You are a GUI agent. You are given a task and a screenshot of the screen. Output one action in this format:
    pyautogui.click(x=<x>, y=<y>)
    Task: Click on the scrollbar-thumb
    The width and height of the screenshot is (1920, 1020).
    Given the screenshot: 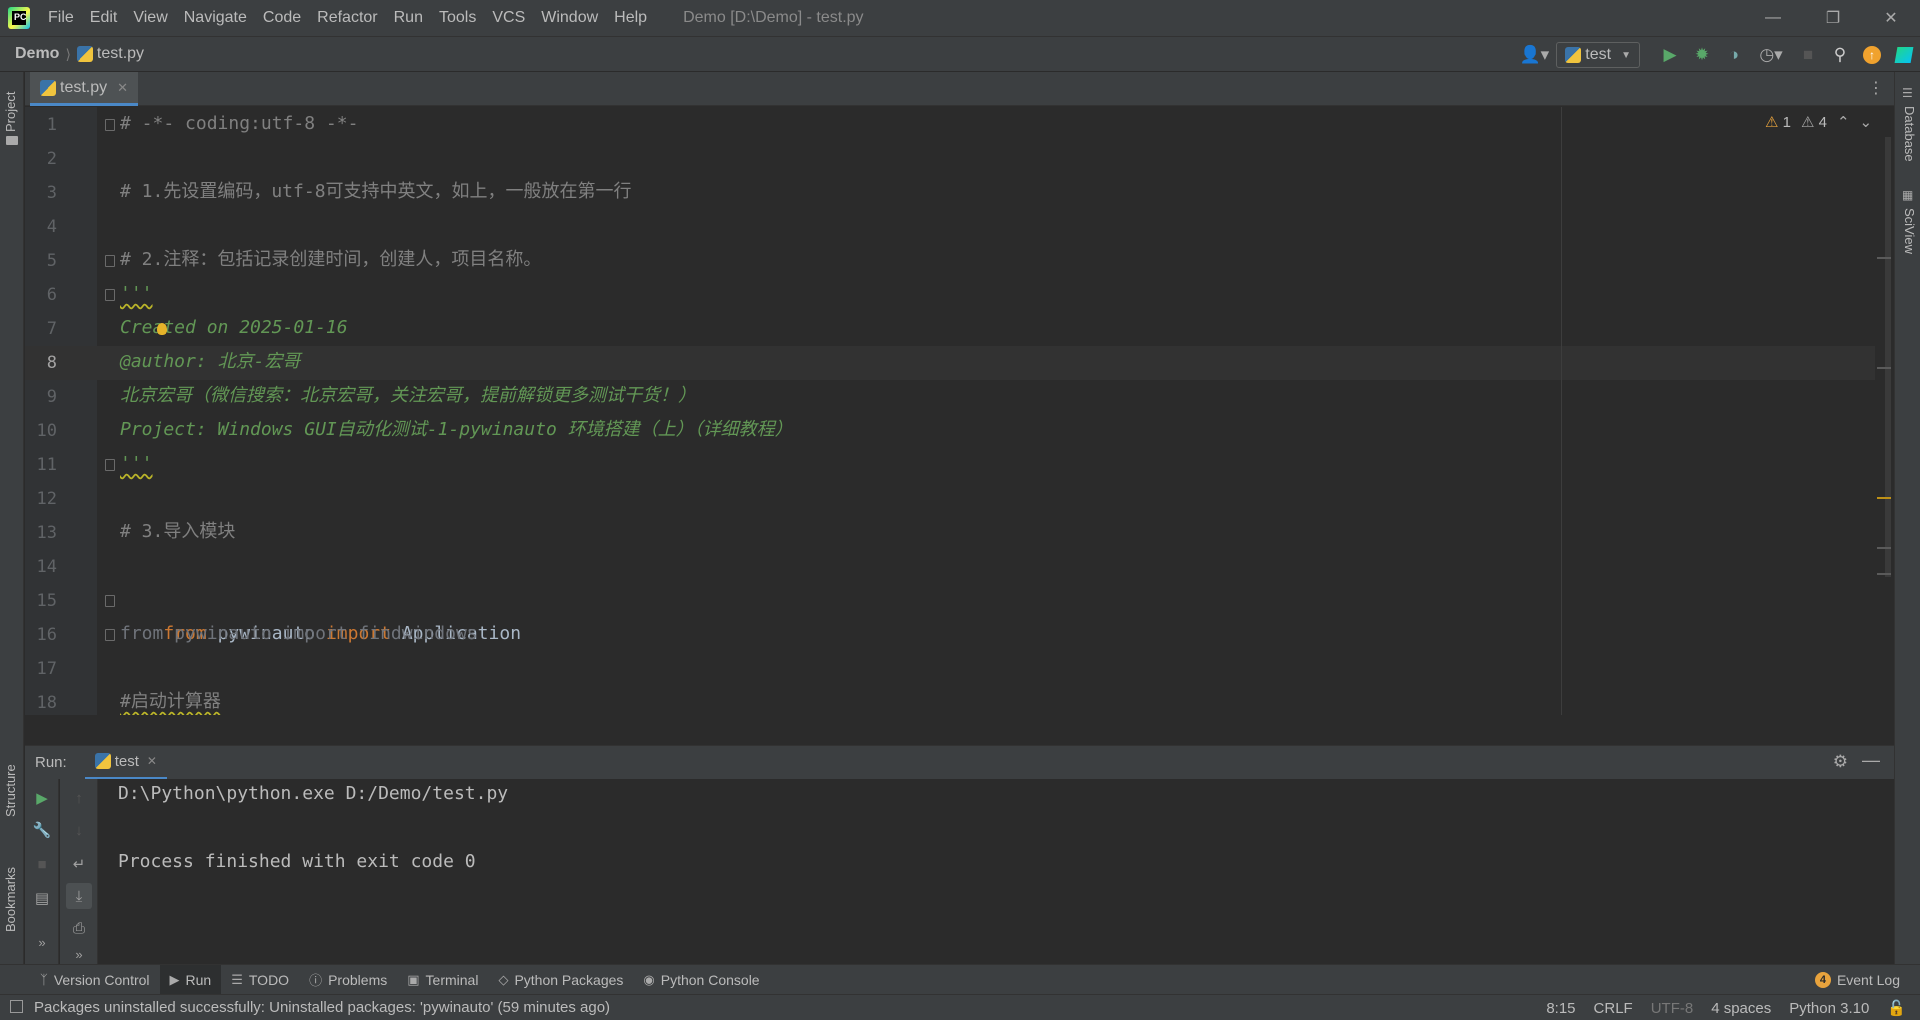 What is the action you would take?
    pyautogui.click(x=1888, y=357)
    